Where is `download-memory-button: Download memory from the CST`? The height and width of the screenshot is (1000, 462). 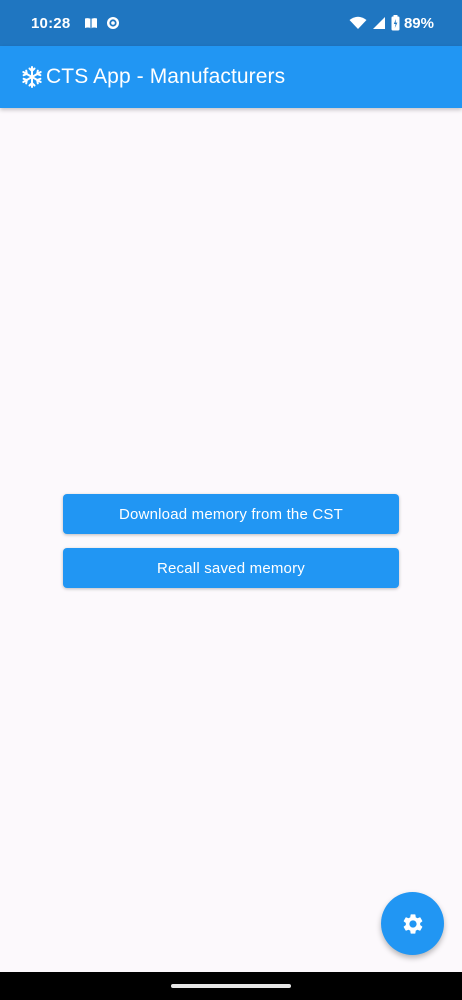 download-memory-button: Download memory from the CST is located at coordinates (231, 514).